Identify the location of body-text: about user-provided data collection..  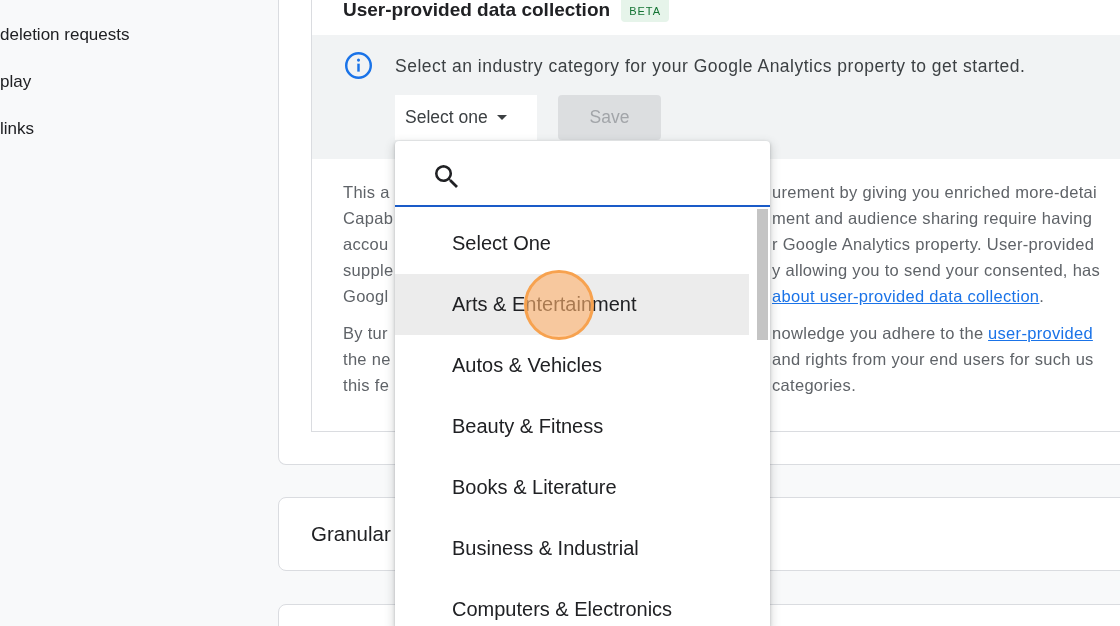
(908, 296).